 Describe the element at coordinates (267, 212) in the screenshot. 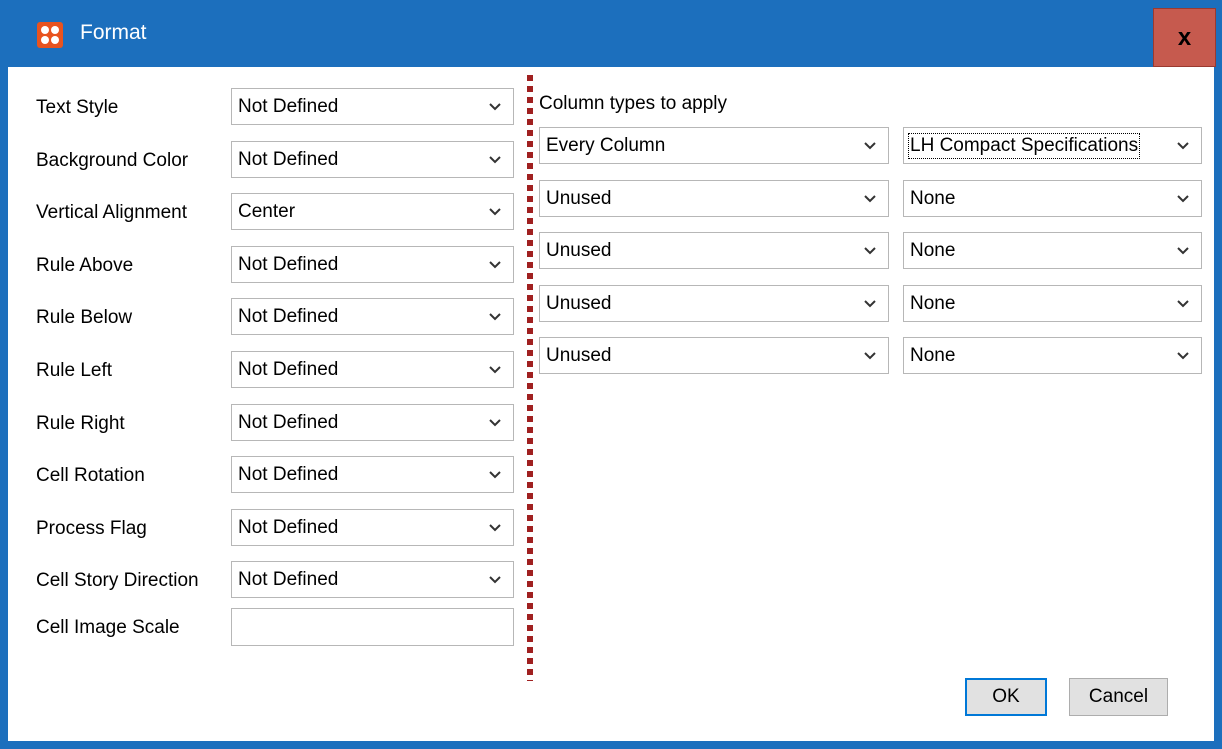

I see `property-dropdown-value: Center` at that location.